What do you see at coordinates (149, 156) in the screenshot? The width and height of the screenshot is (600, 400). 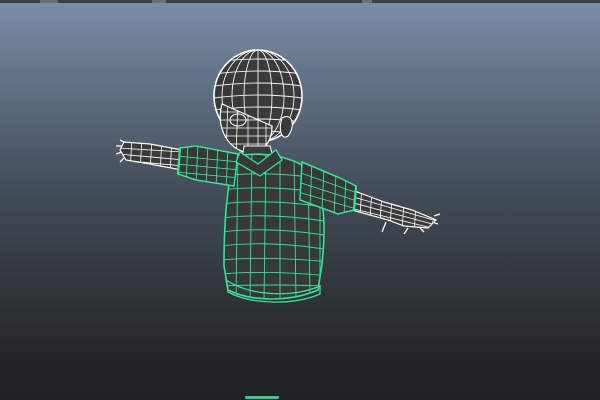 I see `right-arm-mesh` at bounding box center [149, 156].